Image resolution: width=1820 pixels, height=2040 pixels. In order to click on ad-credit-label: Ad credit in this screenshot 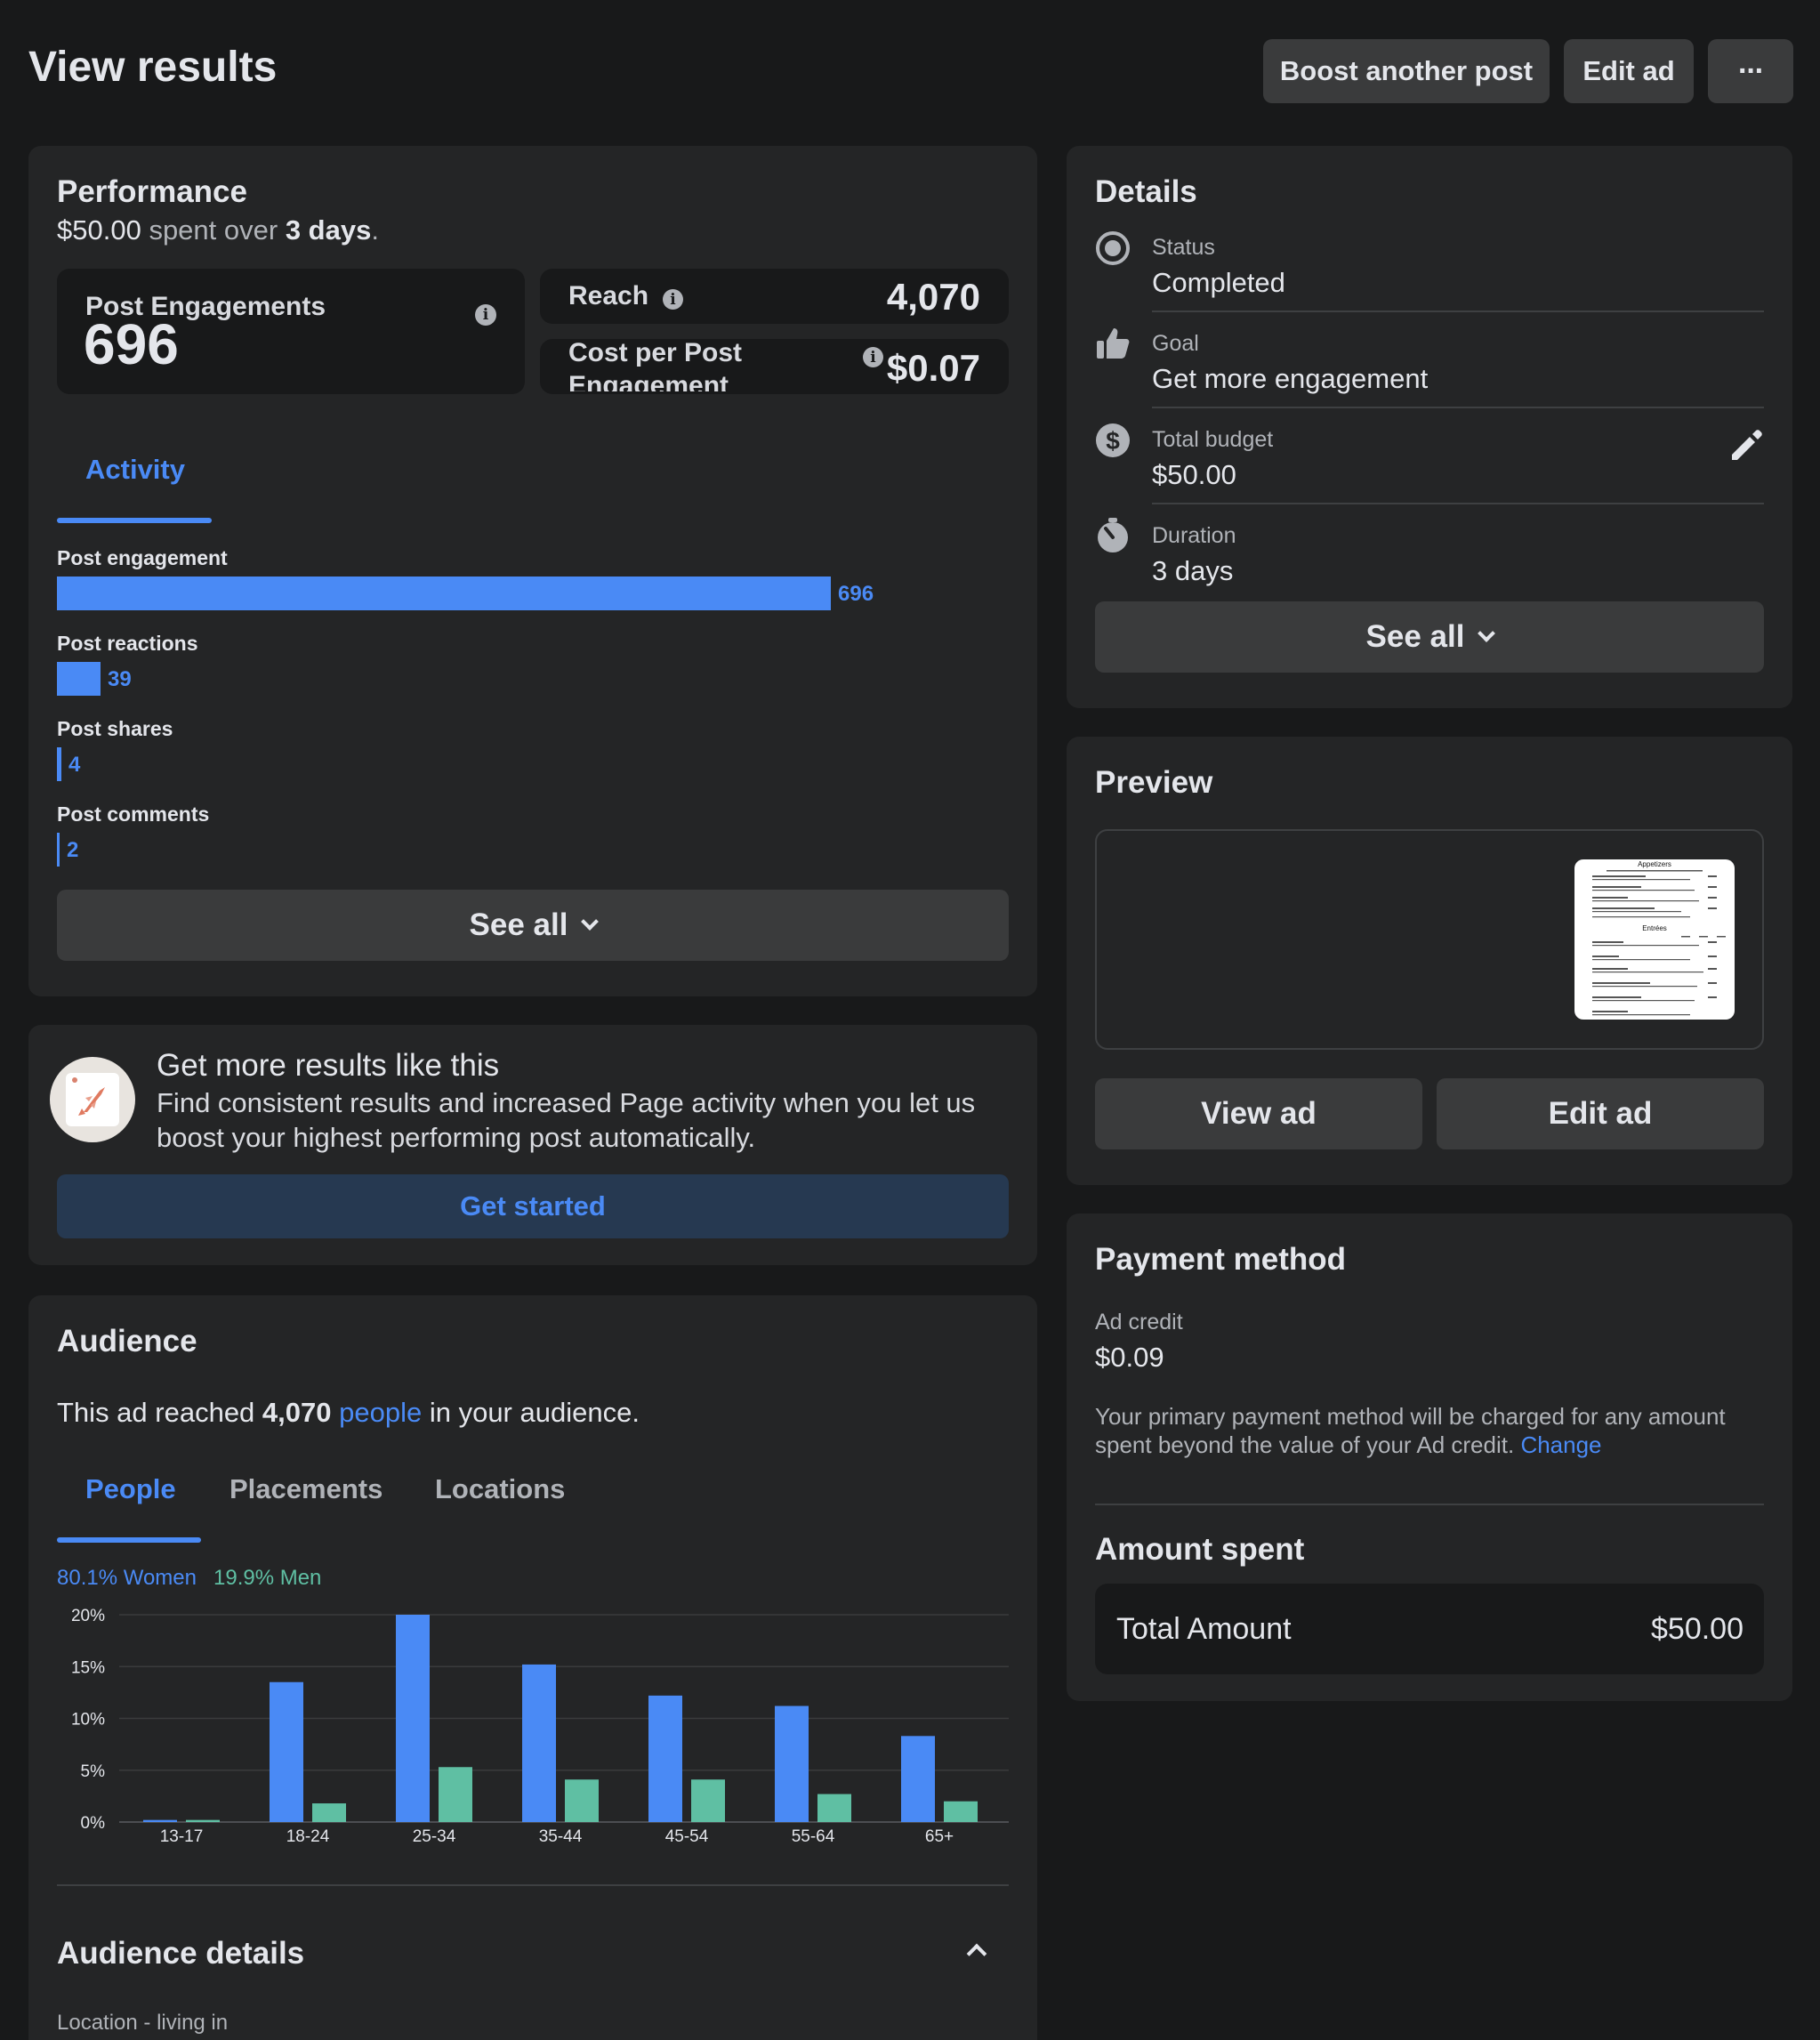, I will do `click(1139, 1322)`.